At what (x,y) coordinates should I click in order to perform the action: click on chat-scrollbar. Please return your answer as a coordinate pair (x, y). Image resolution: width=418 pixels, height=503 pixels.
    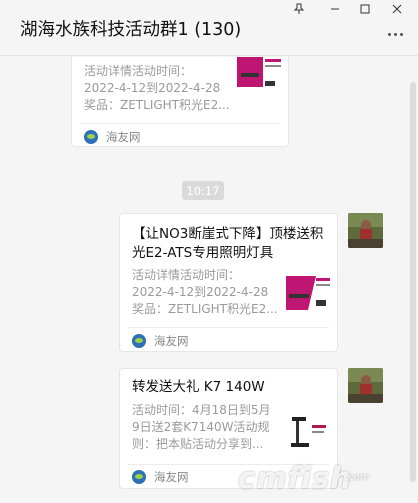
    Looking at the image, I should click on (413, 282).